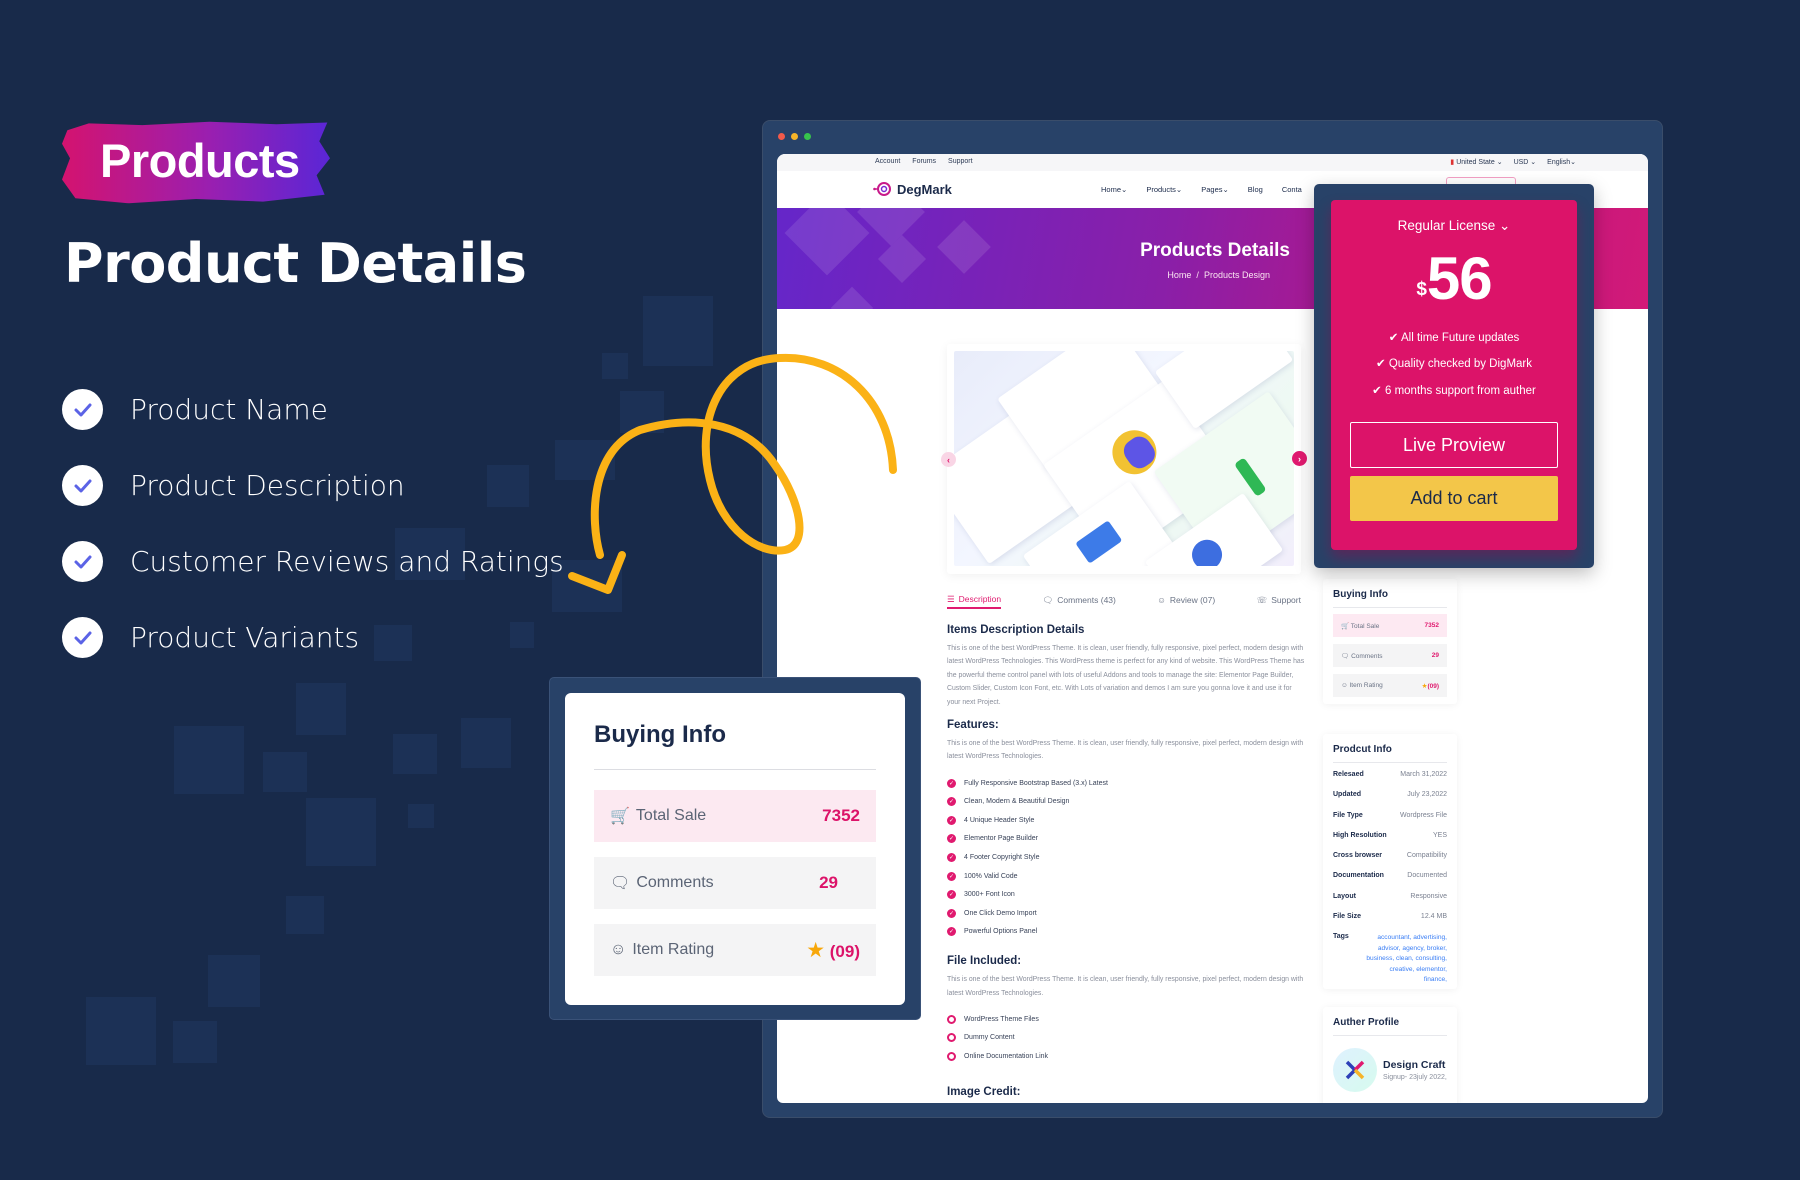 This screenshot has height=1180, width=1800. Describe the element at coordinates (1390, 753) in the screenshot. I see `product-info-title: Prodcut Info` at that location.